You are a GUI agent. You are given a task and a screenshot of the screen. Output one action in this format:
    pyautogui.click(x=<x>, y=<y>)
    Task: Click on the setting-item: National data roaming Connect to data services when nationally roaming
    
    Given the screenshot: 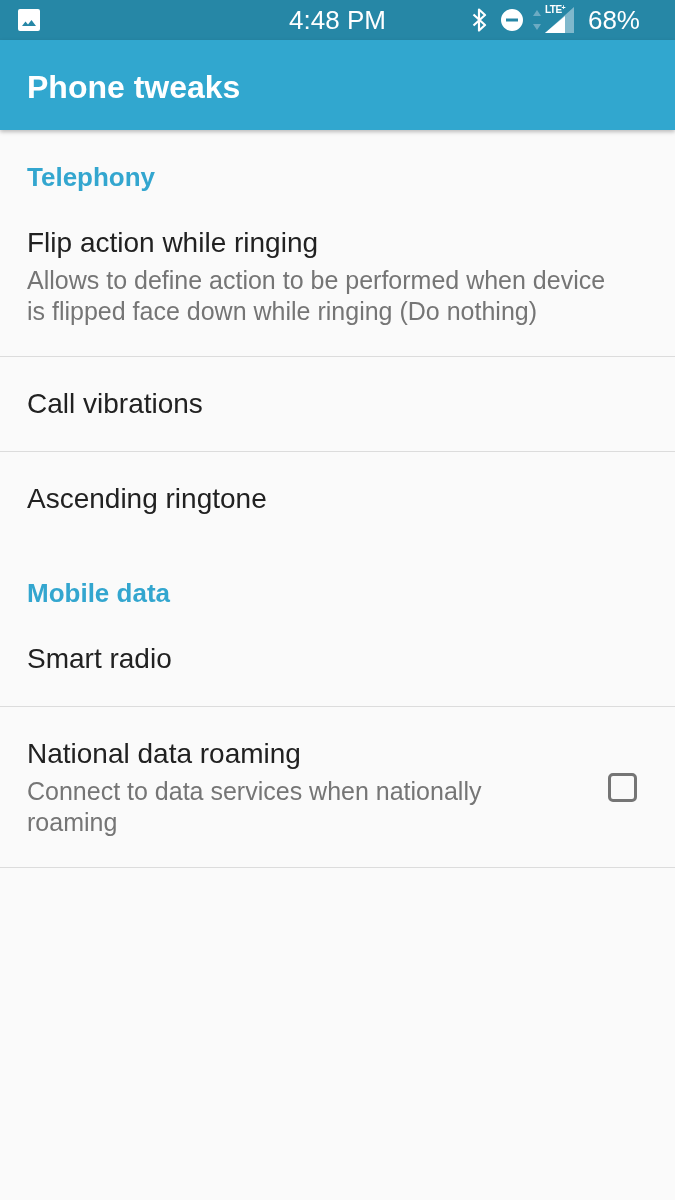 What is the action you would take?
    pyautogui.click(x=337, y=787)
    